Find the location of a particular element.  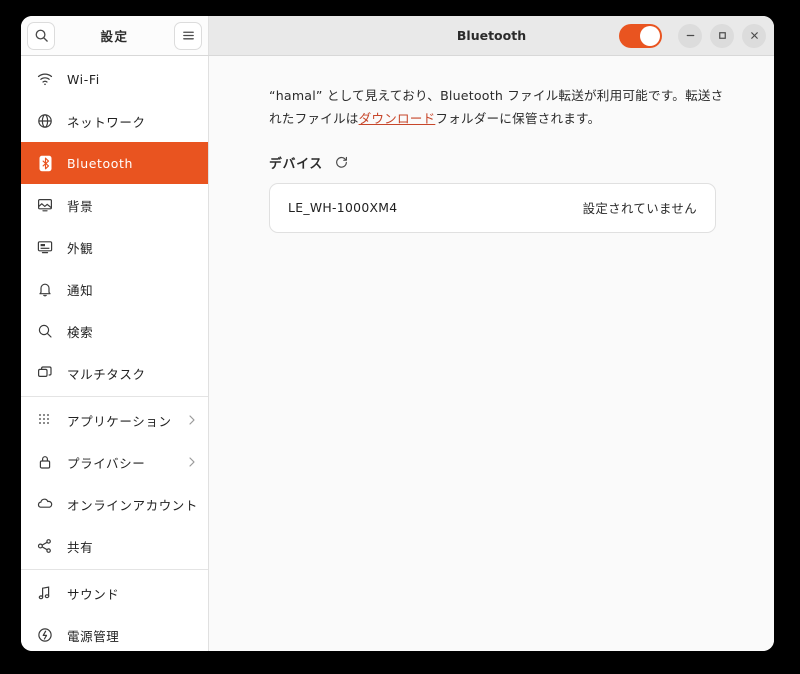

sidebar-title: 設定 is located at coordinates (114, 36).